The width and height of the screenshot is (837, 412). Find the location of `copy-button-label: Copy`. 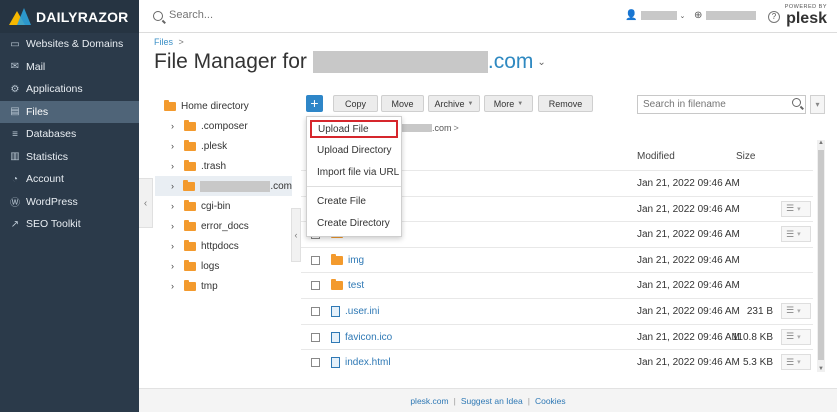

copy-button-label: Copy is located at coordinates (355, 103).